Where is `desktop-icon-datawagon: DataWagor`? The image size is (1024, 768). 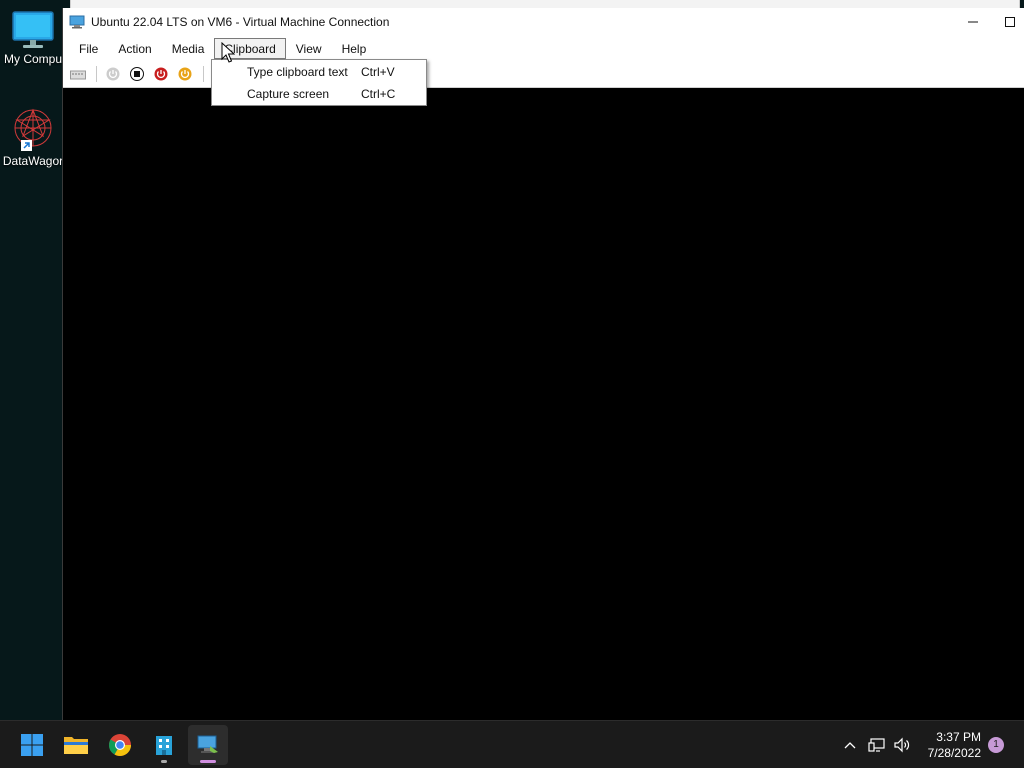
desktop-icon-datawagon: DataWagor is located at coordinates (33, 137).